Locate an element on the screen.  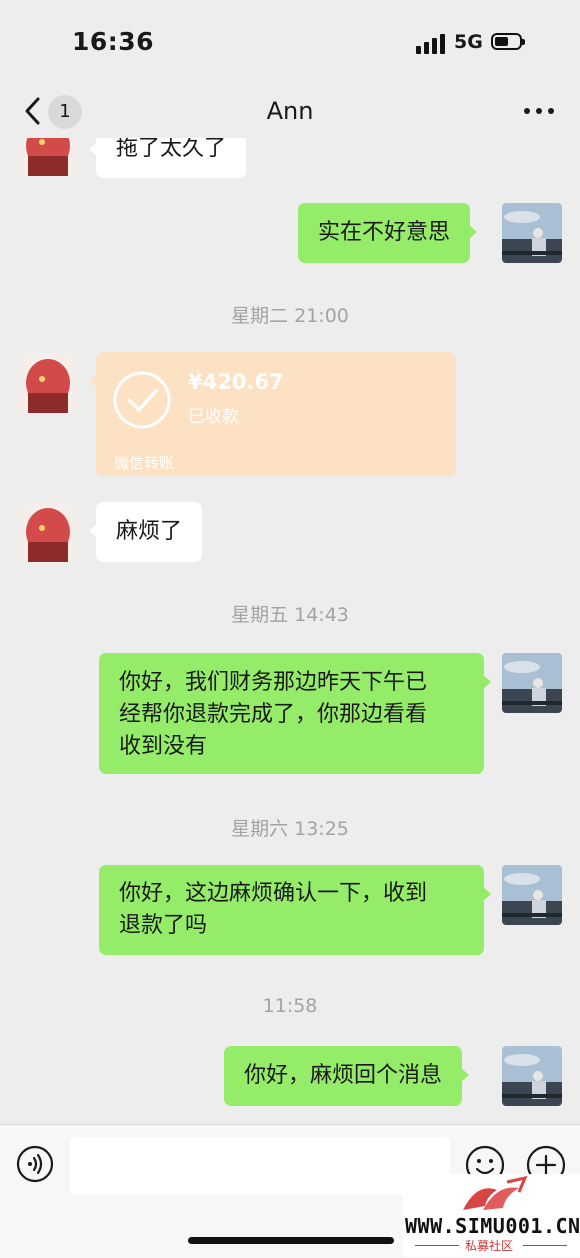
voice-icon is located at coordinates (35, 1164).